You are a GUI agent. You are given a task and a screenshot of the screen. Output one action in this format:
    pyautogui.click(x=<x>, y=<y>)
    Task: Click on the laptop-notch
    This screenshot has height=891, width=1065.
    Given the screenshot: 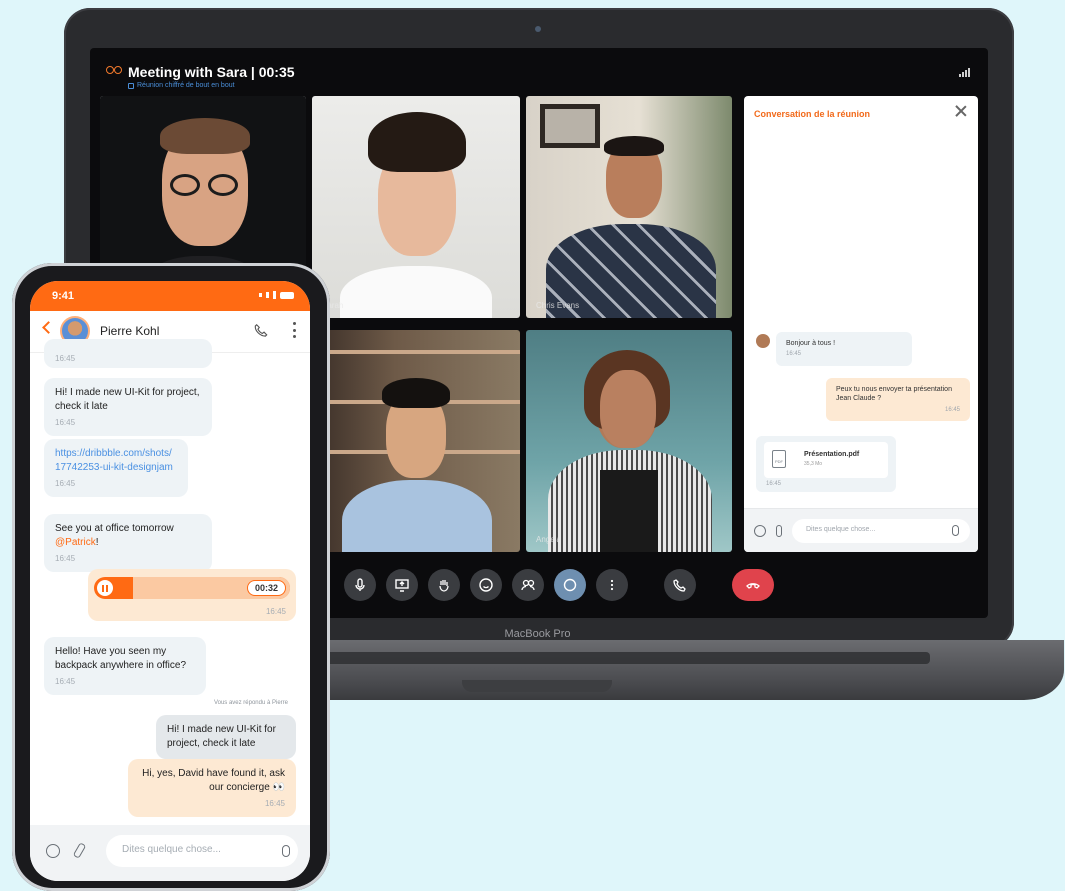 What is the action you would take?
    pyautogui.click(x=537, y=686)
    